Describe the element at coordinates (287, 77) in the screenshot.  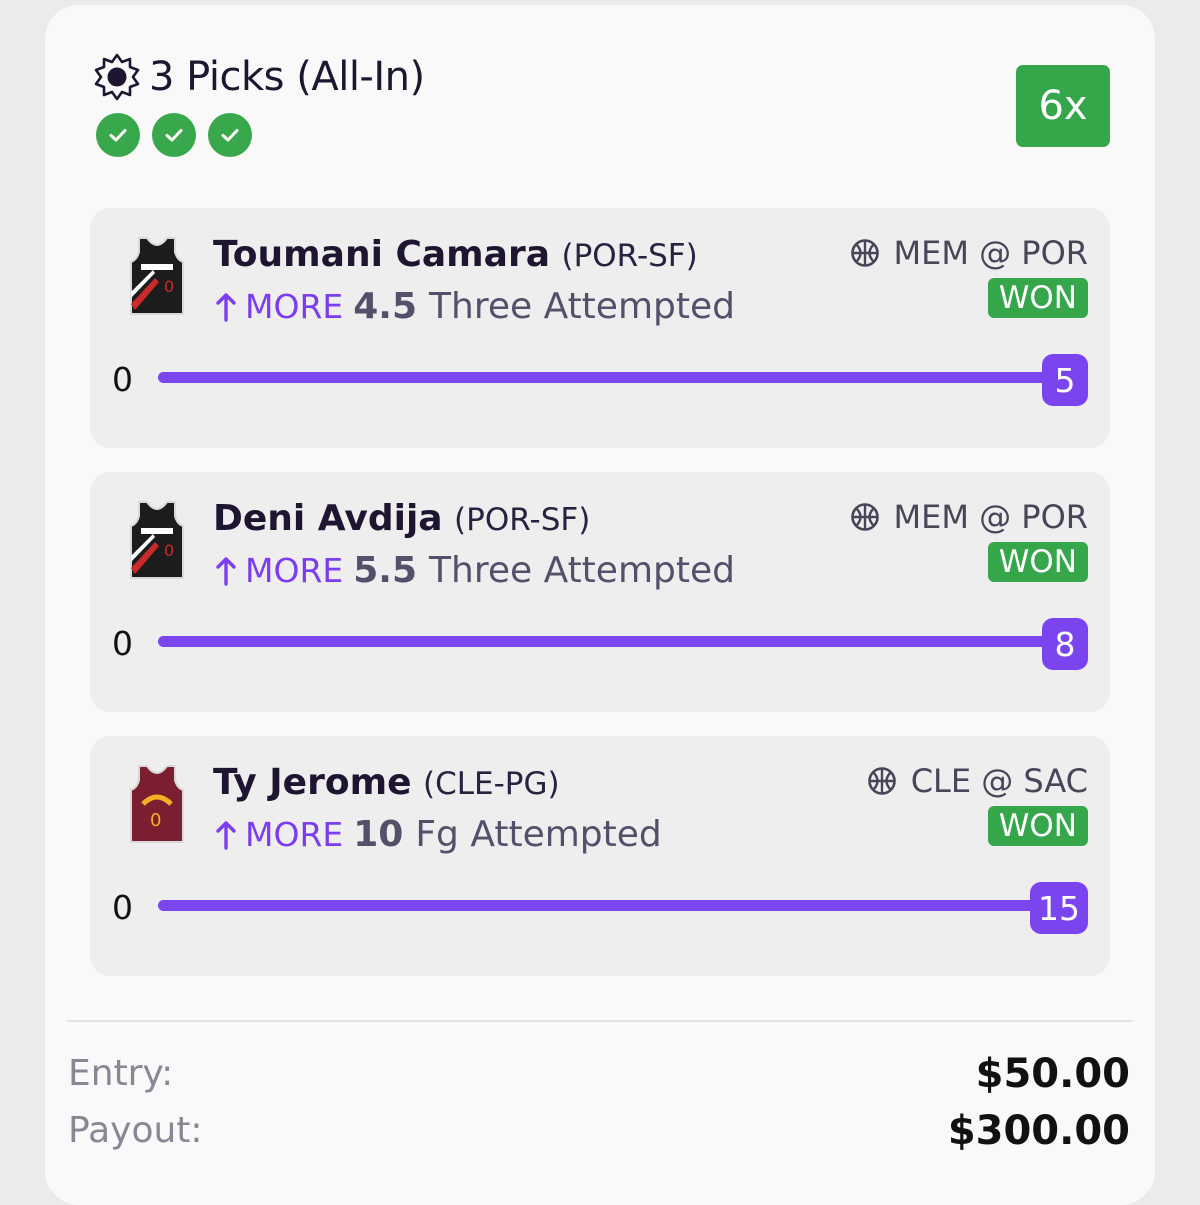
I see `entry-title: 3 Picks (All-In)` at that location.